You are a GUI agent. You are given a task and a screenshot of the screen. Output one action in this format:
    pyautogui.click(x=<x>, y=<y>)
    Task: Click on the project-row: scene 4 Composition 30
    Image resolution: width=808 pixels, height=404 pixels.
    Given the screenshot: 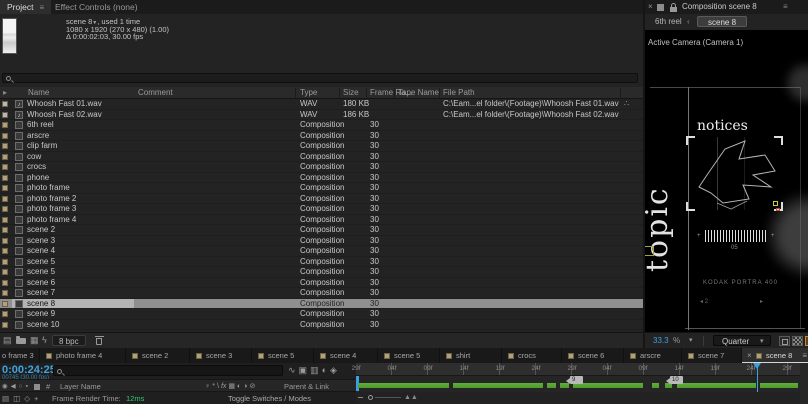 What is the action you would take?
    pyautogui.click(x=321, y=251)
    